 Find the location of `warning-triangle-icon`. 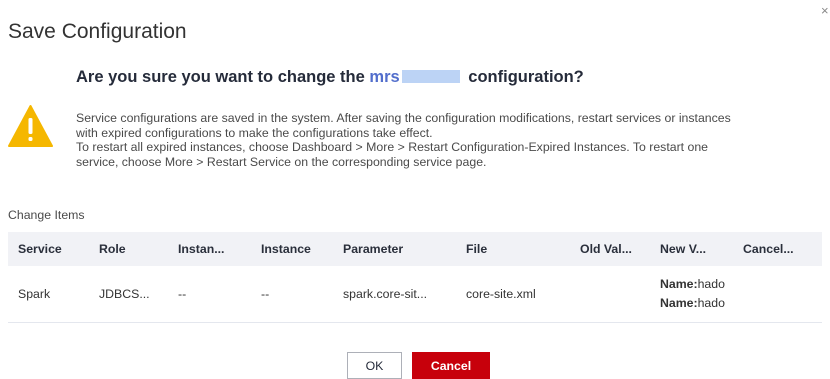

warning-triangle-icon is located at coordinates (30, 126).